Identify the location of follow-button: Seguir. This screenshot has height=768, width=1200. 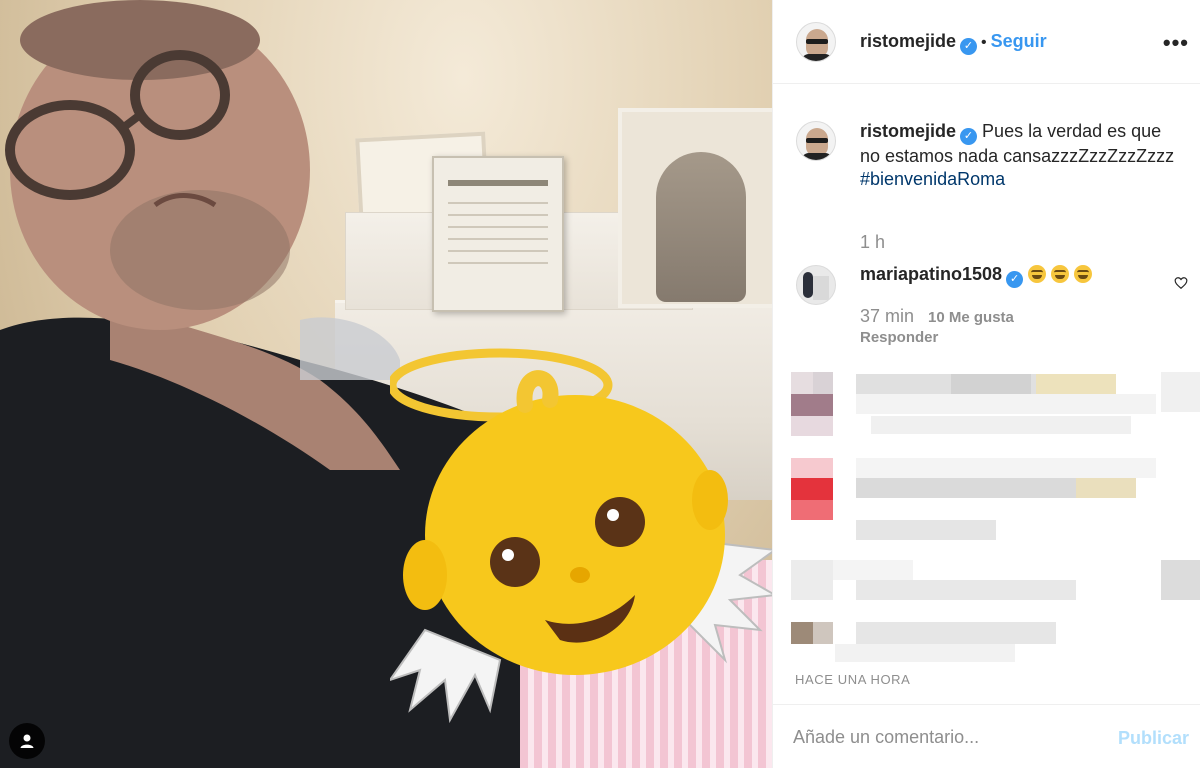
(1019, 41).